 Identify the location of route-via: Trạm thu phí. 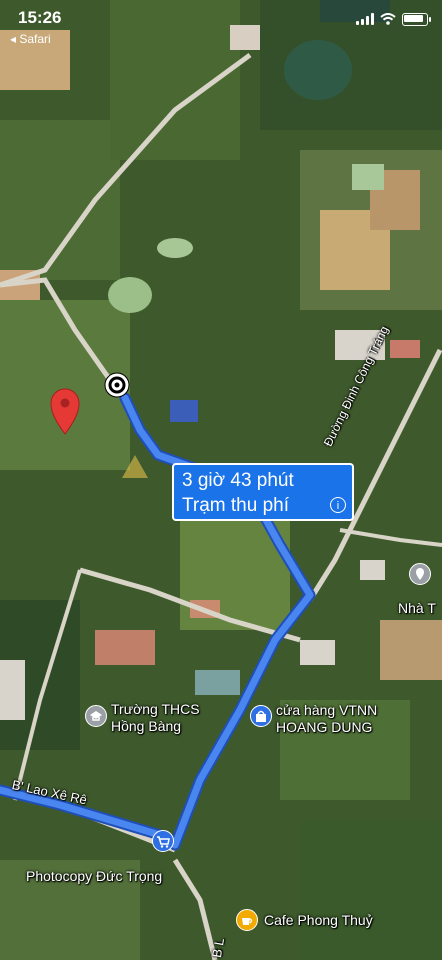
(236, 505).